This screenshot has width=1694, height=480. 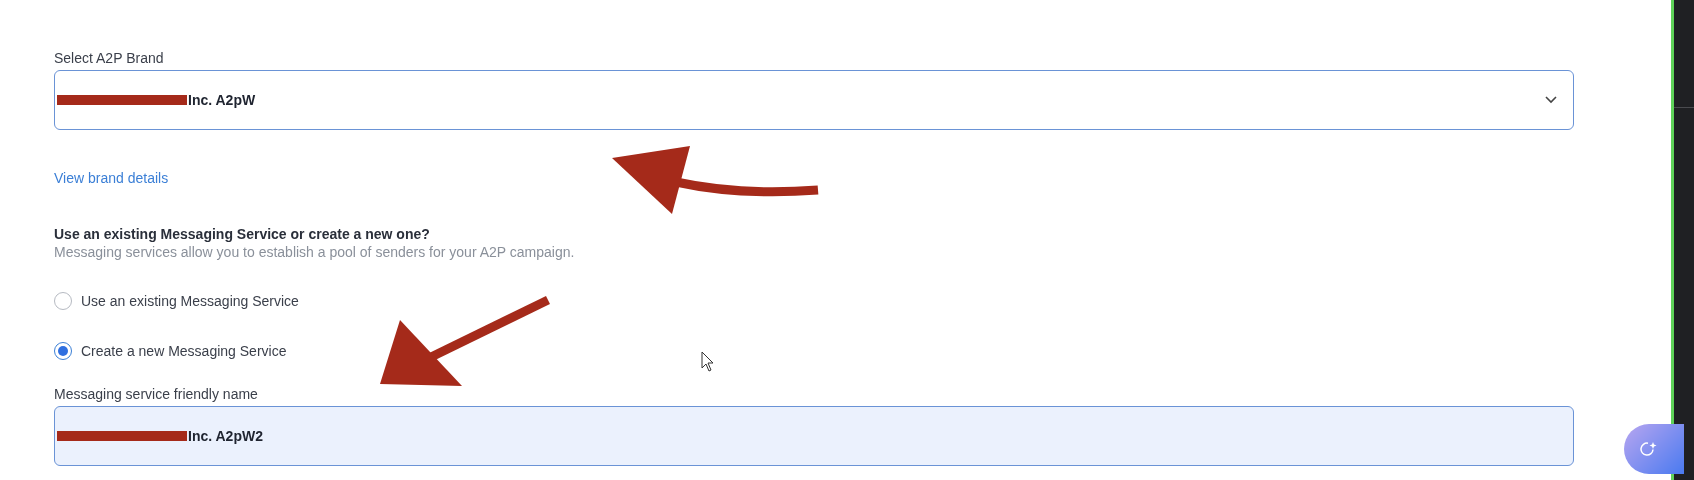 I want to click on field-label: Select A2P Brand, so click(x=109, y=58).